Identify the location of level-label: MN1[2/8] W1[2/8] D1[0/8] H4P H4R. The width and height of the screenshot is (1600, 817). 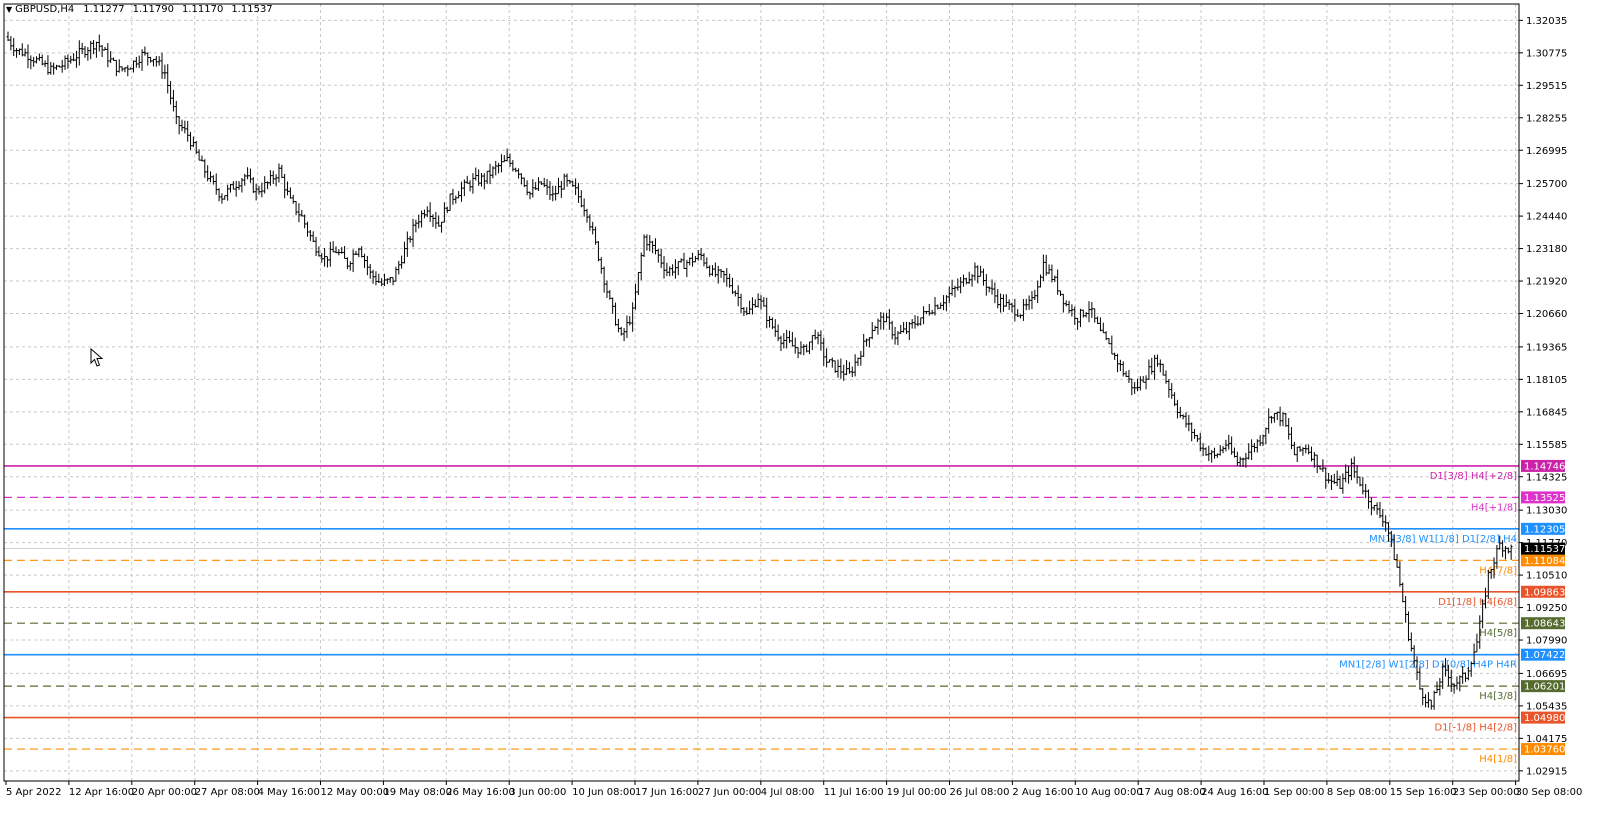
(1428, 665).